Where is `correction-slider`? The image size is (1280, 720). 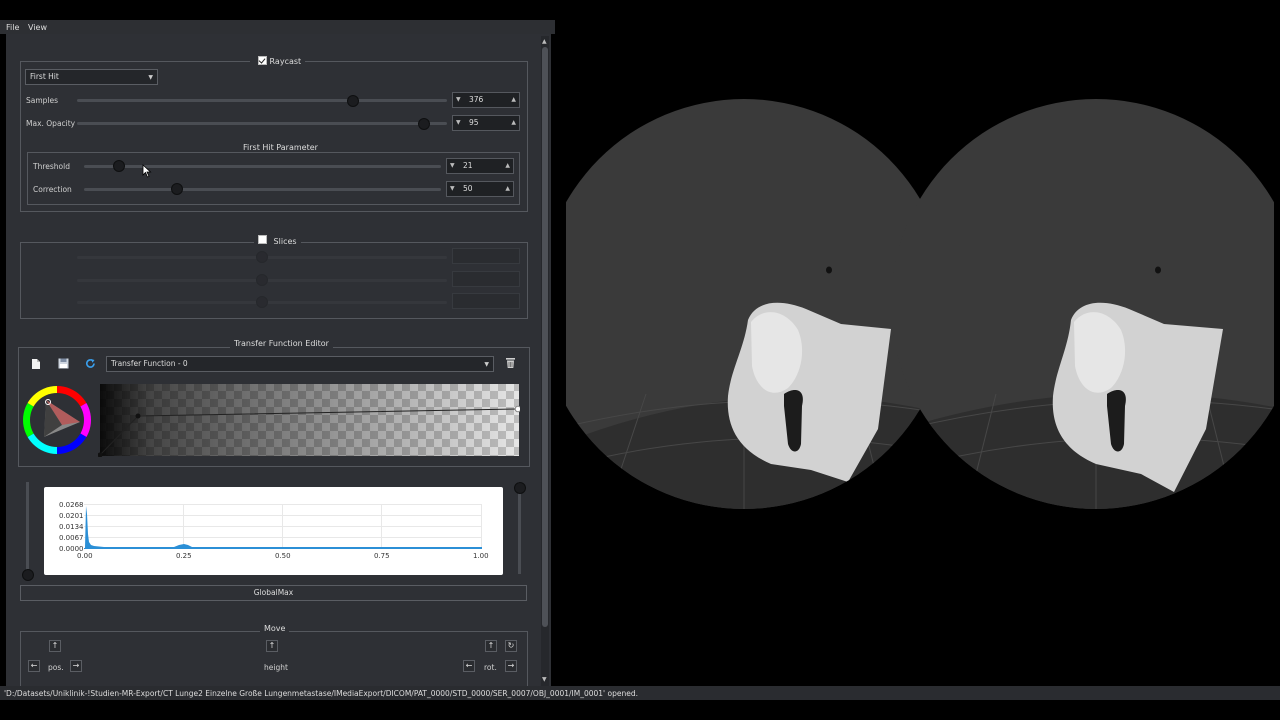 correction-slider is located at coordinates (262, 189).